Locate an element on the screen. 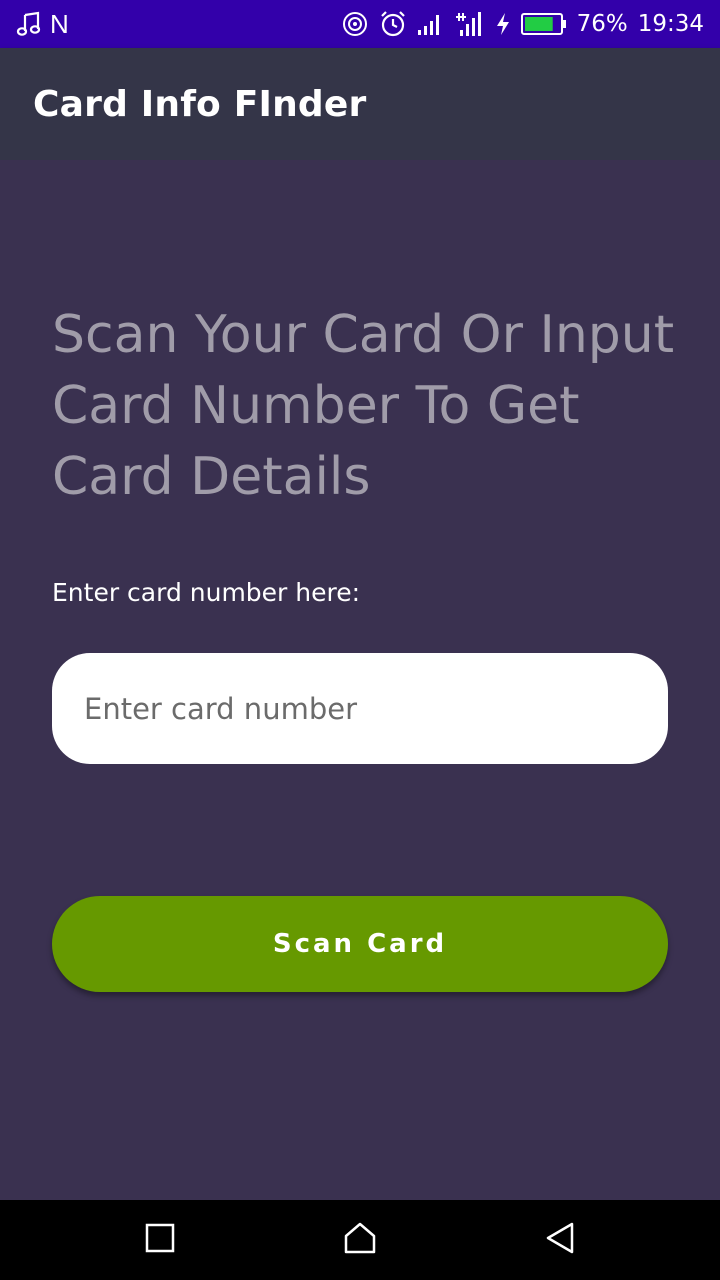  alarm-icon is located at coordinates (393, 24).